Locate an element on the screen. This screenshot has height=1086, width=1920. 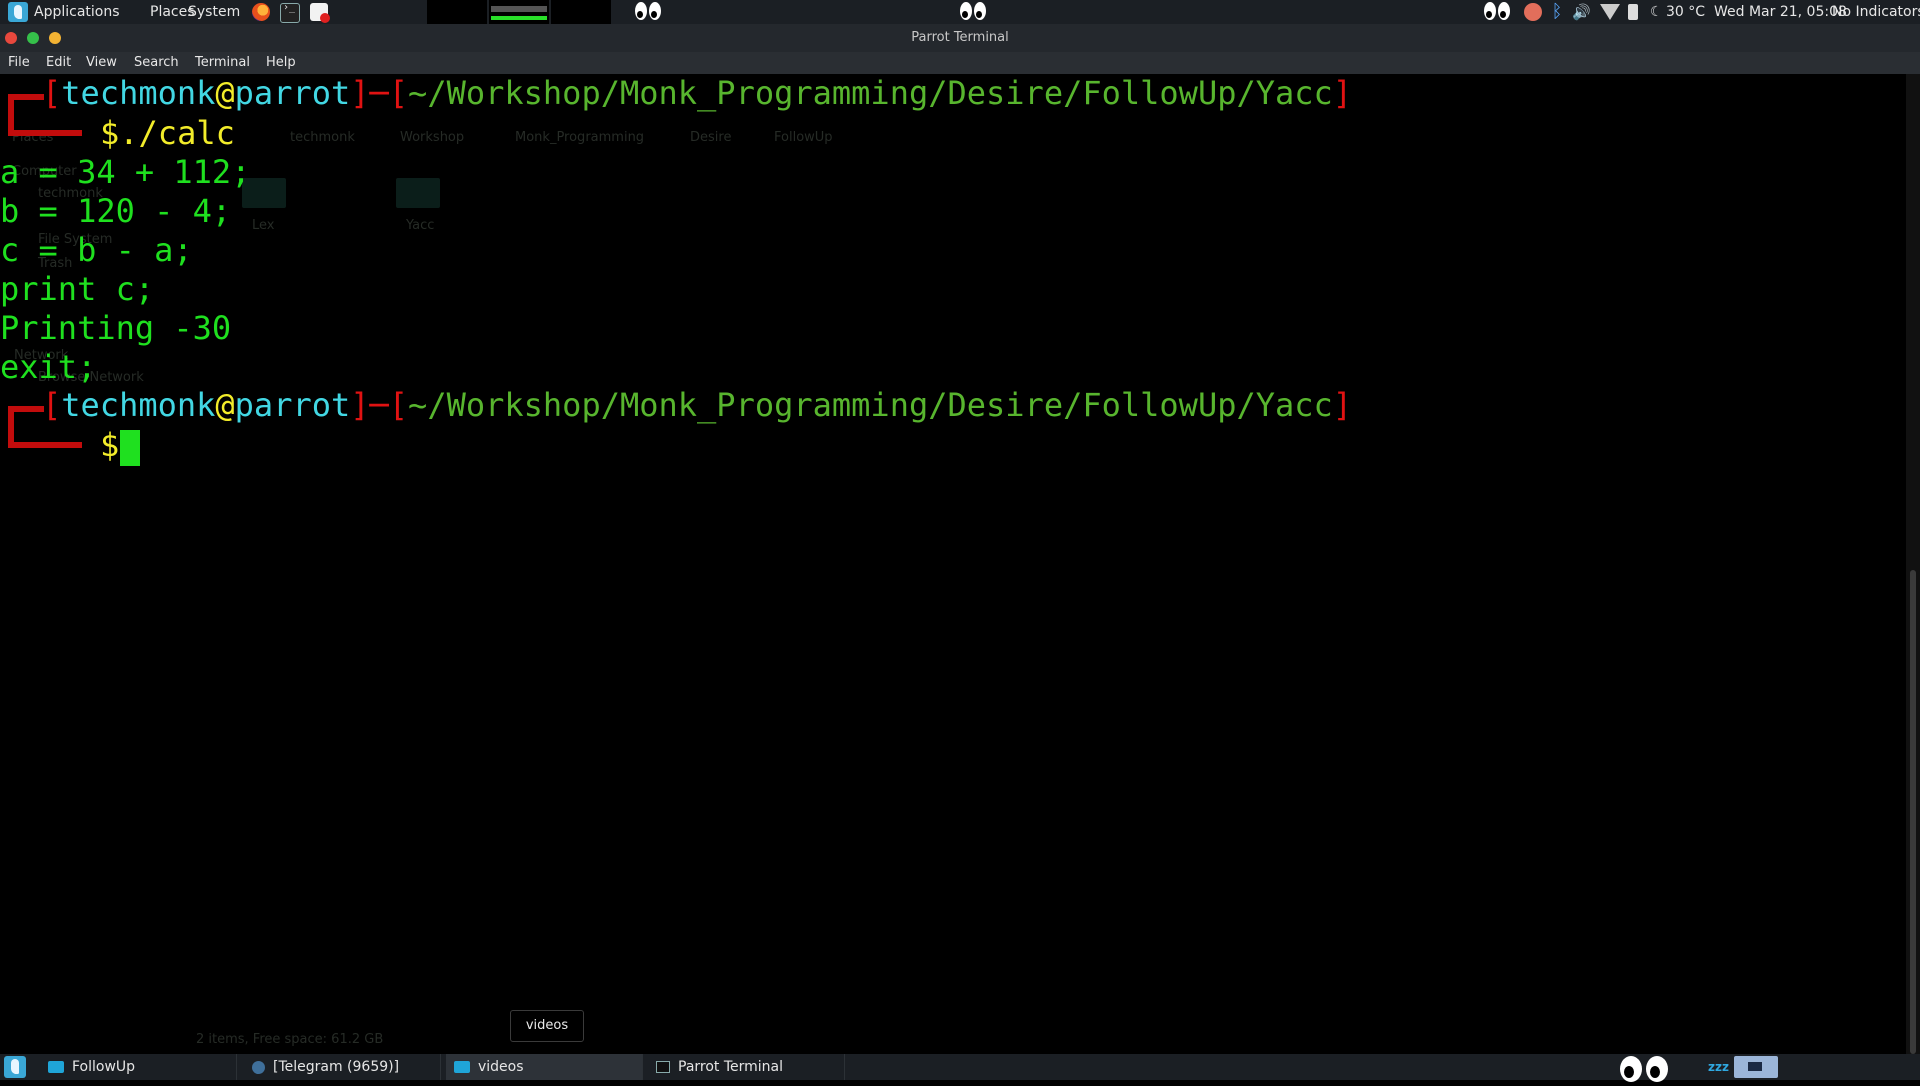
volume-icon: 🔊 is located at coordinates (1581, 12).